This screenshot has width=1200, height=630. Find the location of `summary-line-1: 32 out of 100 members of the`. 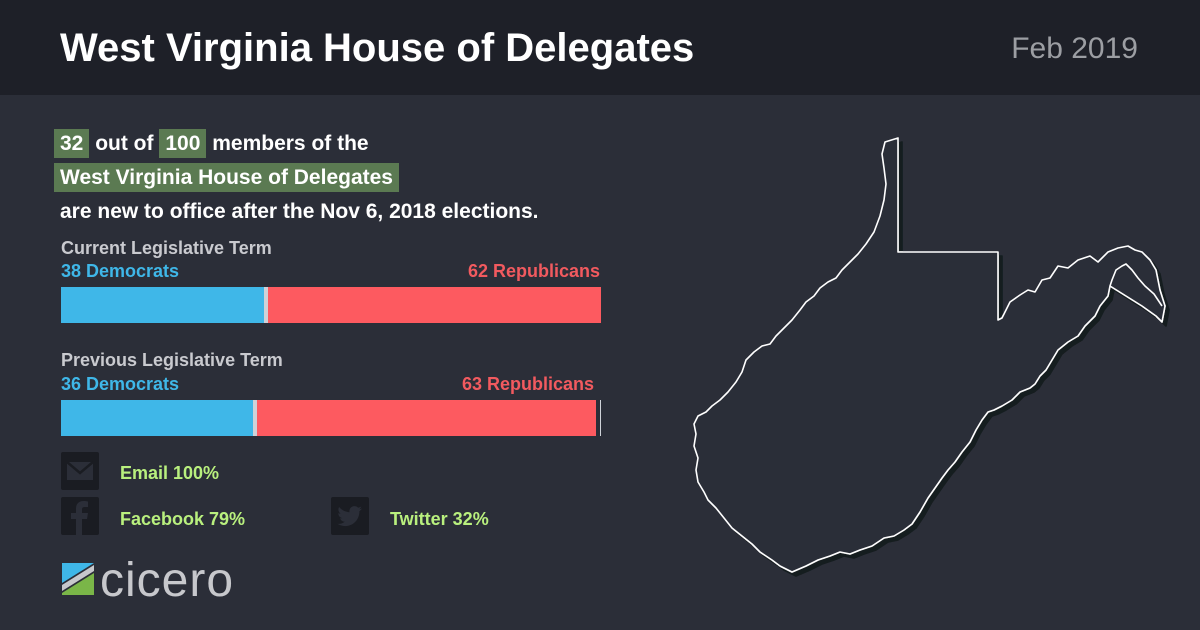

summary-line-1: 32 out of 100 members of the is located at coordinates (354, 144).